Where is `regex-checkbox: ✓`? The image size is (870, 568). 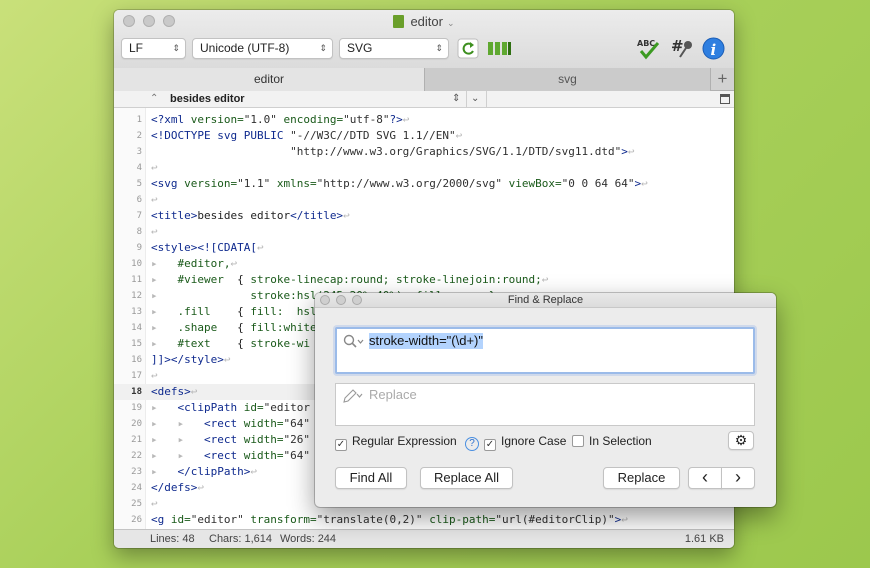
regex-checkbox: ✓ is located at coordinates (341, 445).